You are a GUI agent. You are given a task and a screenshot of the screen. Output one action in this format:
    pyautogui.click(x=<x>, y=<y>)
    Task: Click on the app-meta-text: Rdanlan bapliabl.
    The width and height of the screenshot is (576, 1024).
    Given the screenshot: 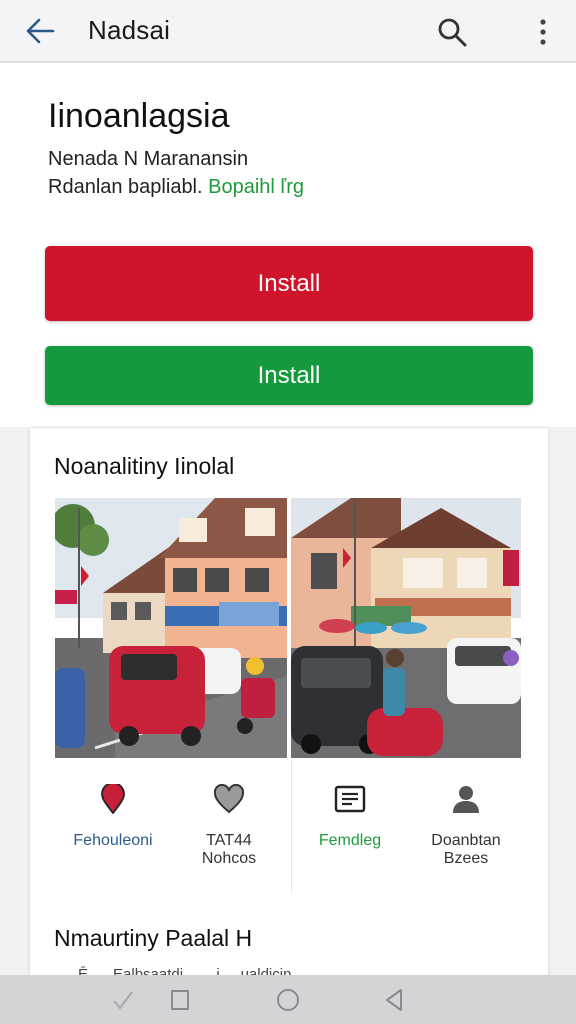 What is the action you would take?
    pyautogui.click(x=125, y=187)
    